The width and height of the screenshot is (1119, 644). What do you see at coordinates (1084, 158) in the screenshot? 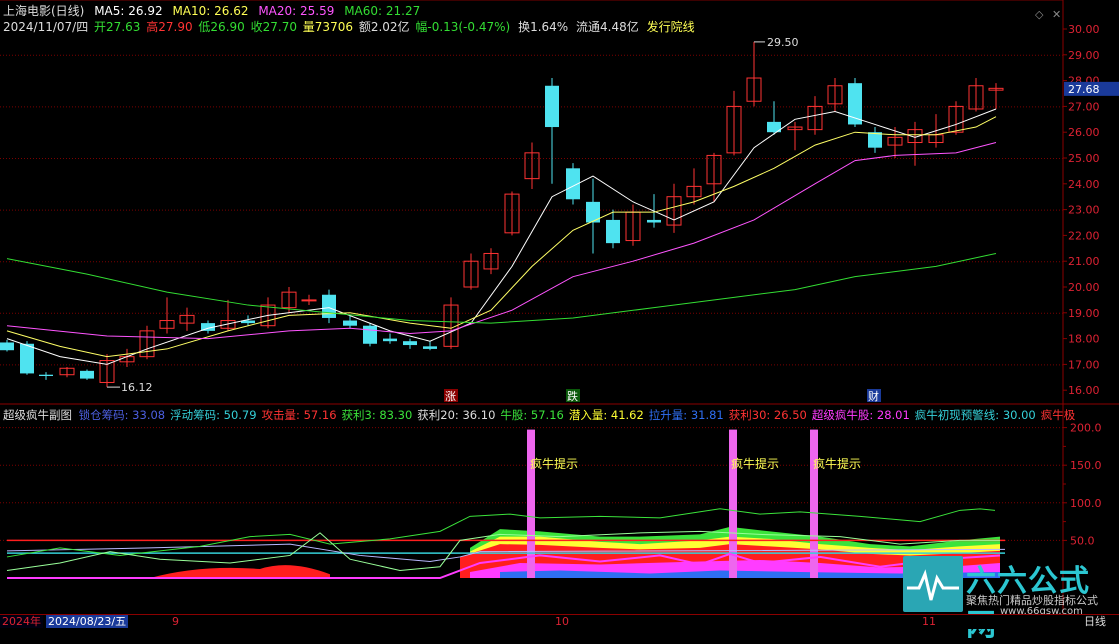
I see `price-tick-label: 25.00` at bounding box center [1084, 158].